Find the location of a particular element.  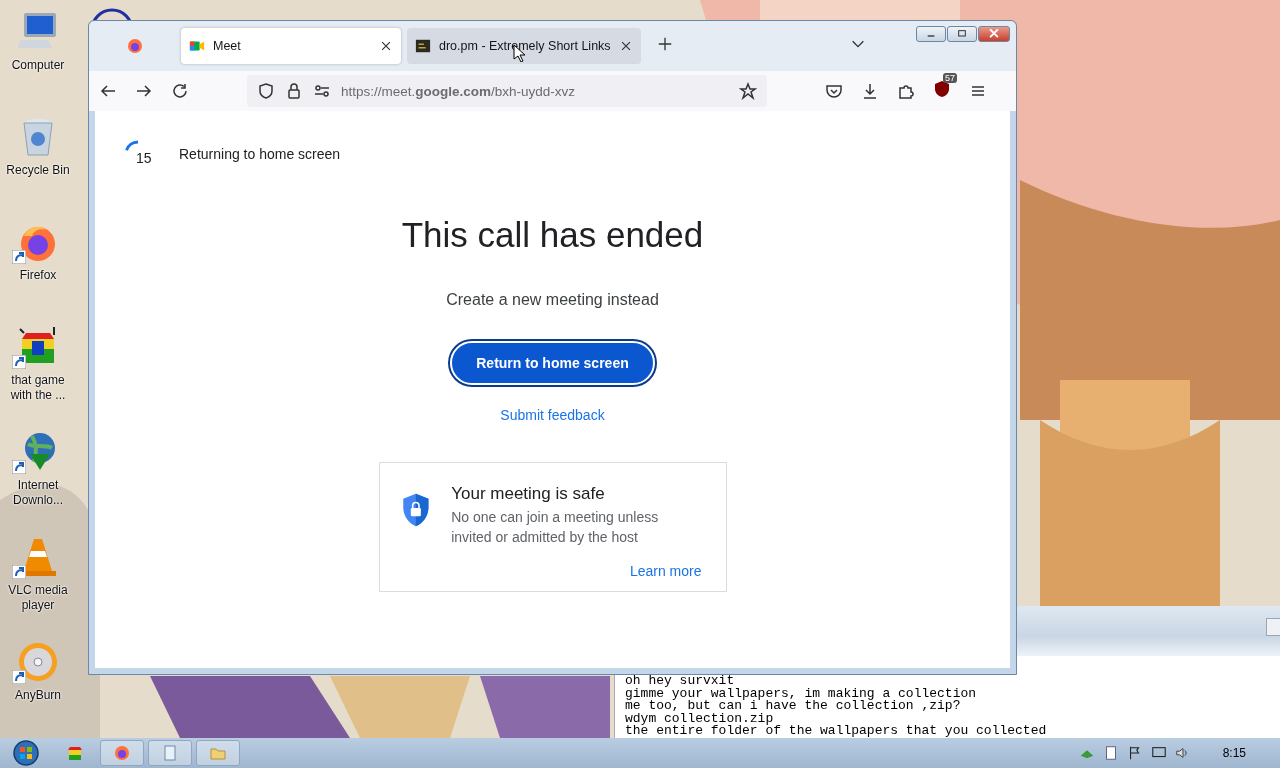

close-button is located at coordinates (994, 34).